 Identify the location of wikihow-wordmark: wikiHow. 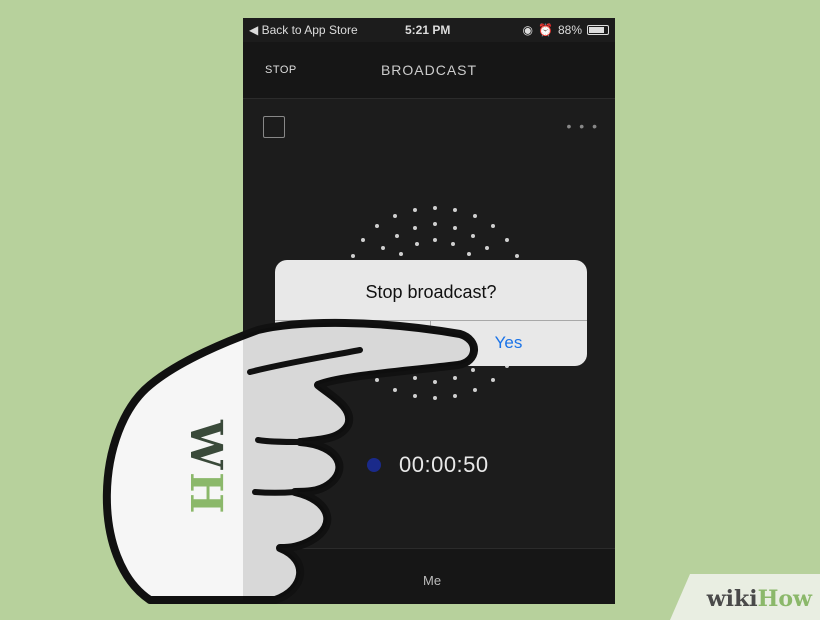
(759, 599).